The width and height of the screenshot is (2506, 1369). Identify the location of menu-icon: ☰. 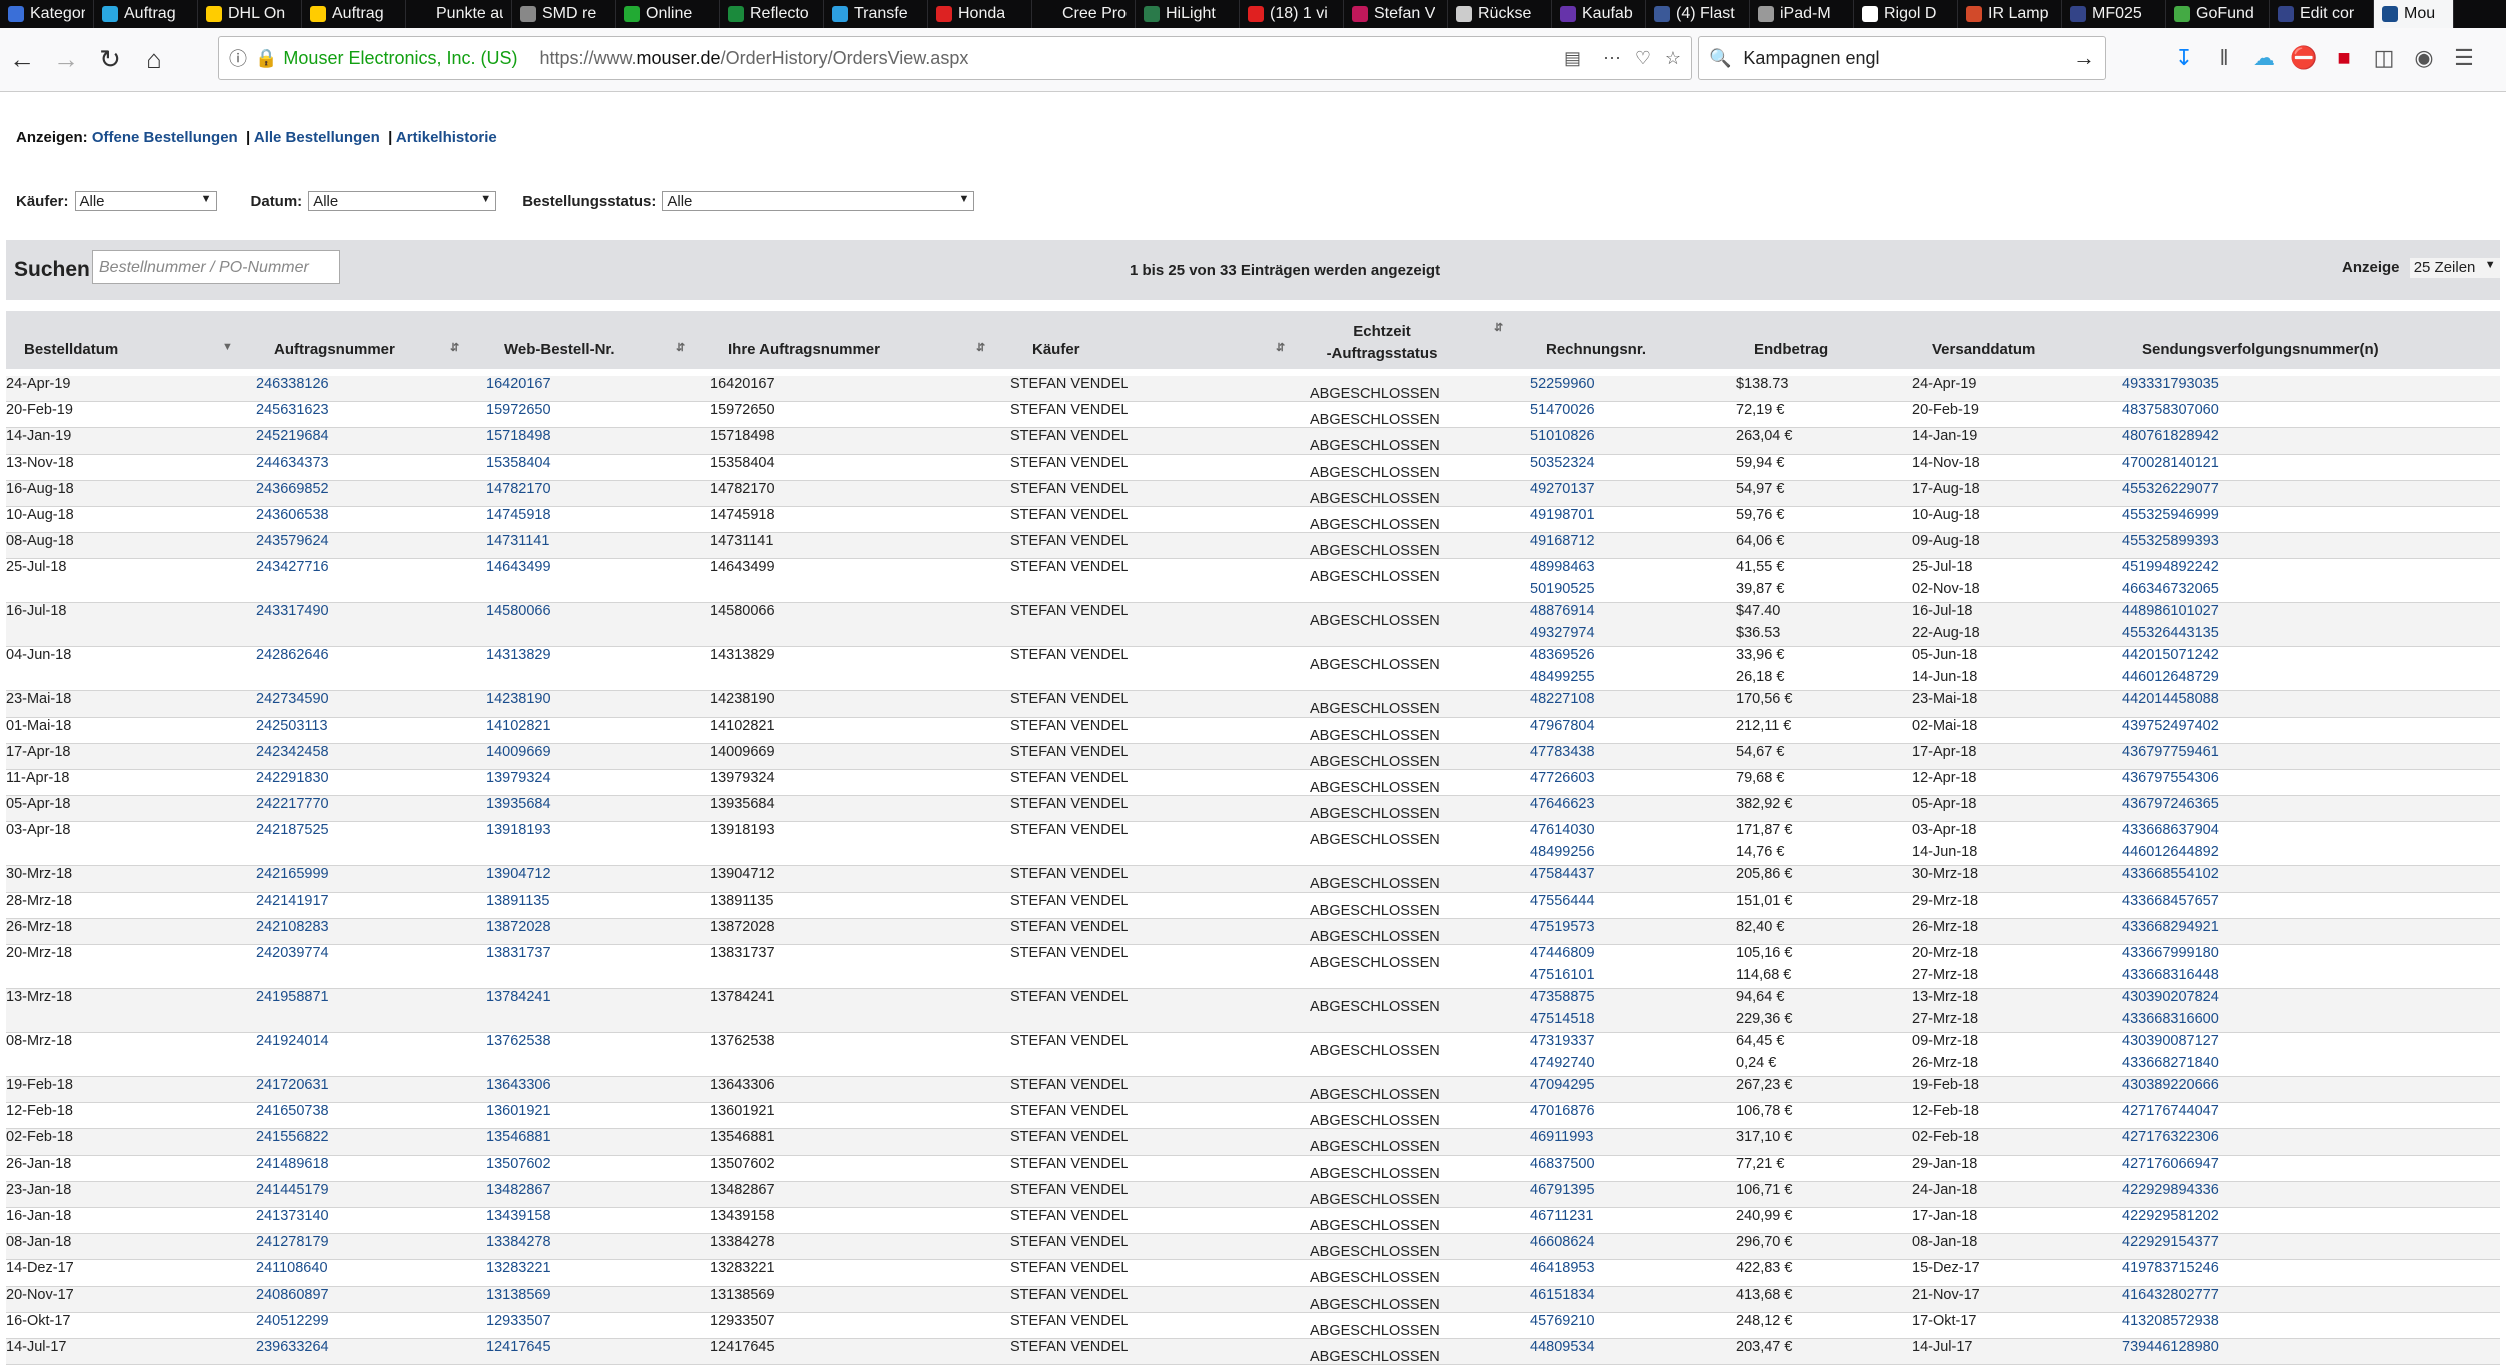
(2464, 58).